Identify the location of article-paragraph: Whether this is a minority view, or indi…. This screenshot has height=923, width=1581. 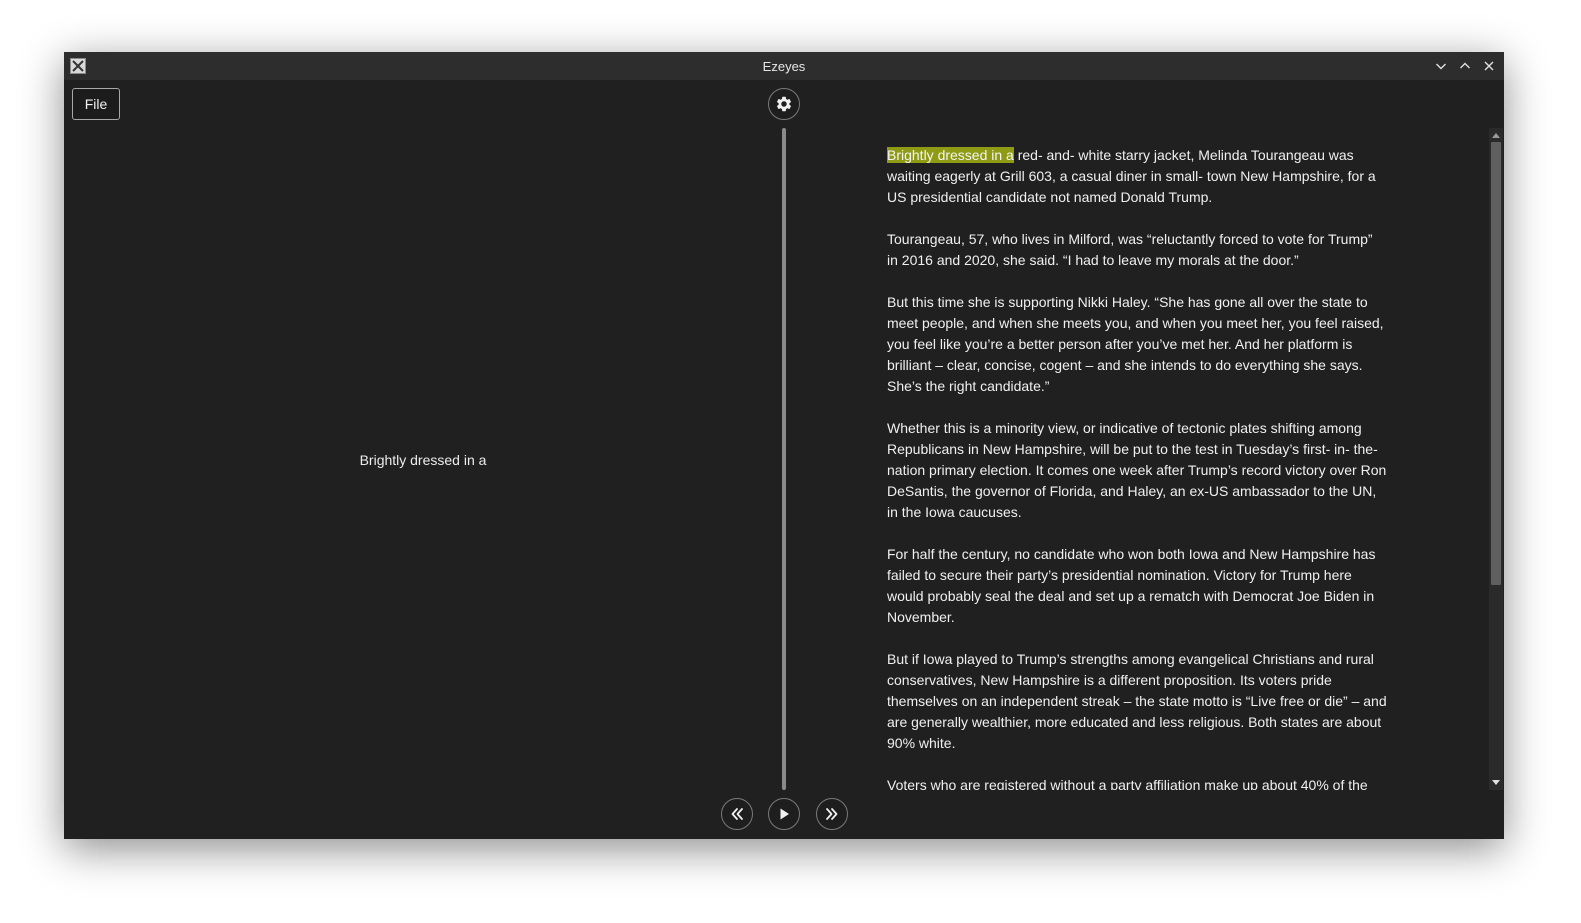
(1137, 470).